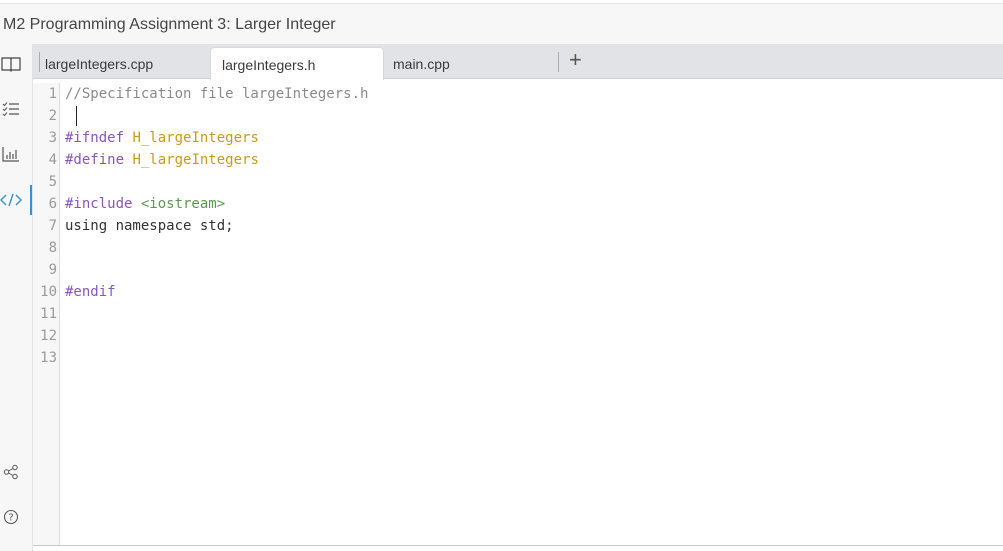 The height and width of the screenshot is (551, 1003). What do you see at coordinates (52, 94) in the screenshot?
I see `line-number: 1` at bounding box center [52, 94].